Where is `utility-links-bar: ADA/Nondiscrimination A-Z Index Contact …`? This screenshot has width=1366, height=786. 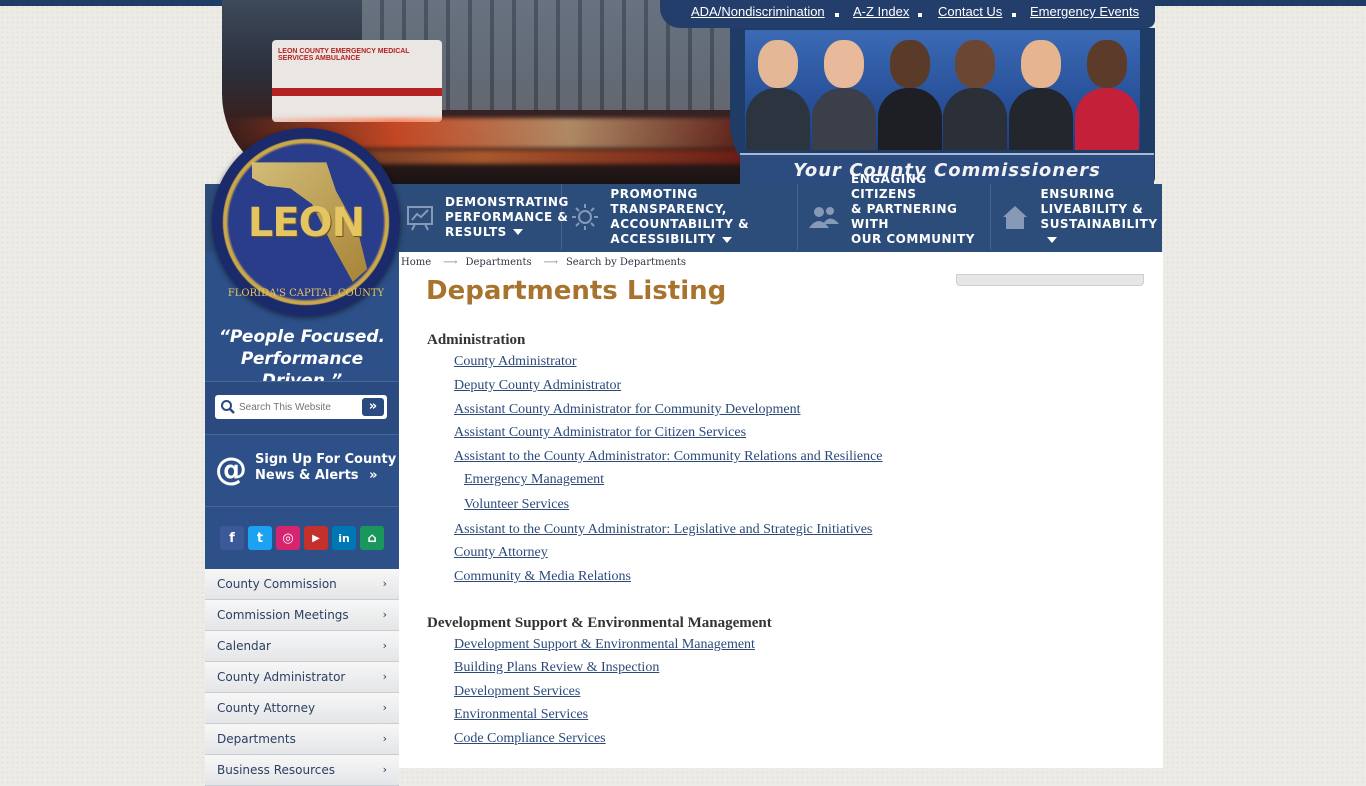 utility-links-bar: ADA/Nondiscrimination A-Z Index Contact … is located at coordinates (907, 14).